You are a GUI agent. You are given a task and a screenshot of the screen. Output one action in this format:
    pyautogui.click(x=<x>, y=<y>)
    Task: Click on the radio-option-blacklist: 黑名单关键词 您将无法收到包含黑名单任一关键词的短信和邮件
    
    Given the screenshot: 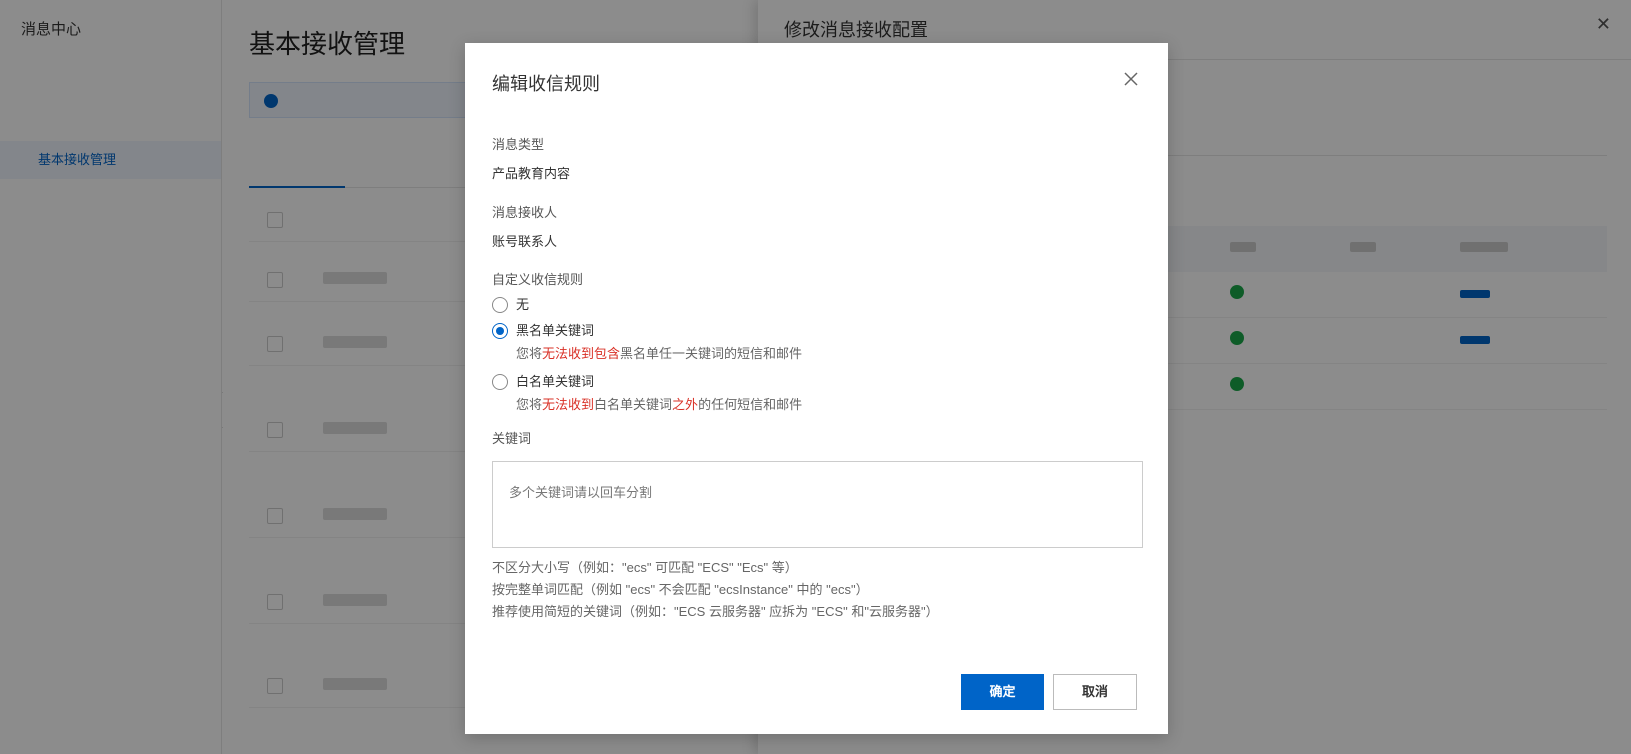 What is the action you would take?
    pyautogui.click(x=647, y=342)
    